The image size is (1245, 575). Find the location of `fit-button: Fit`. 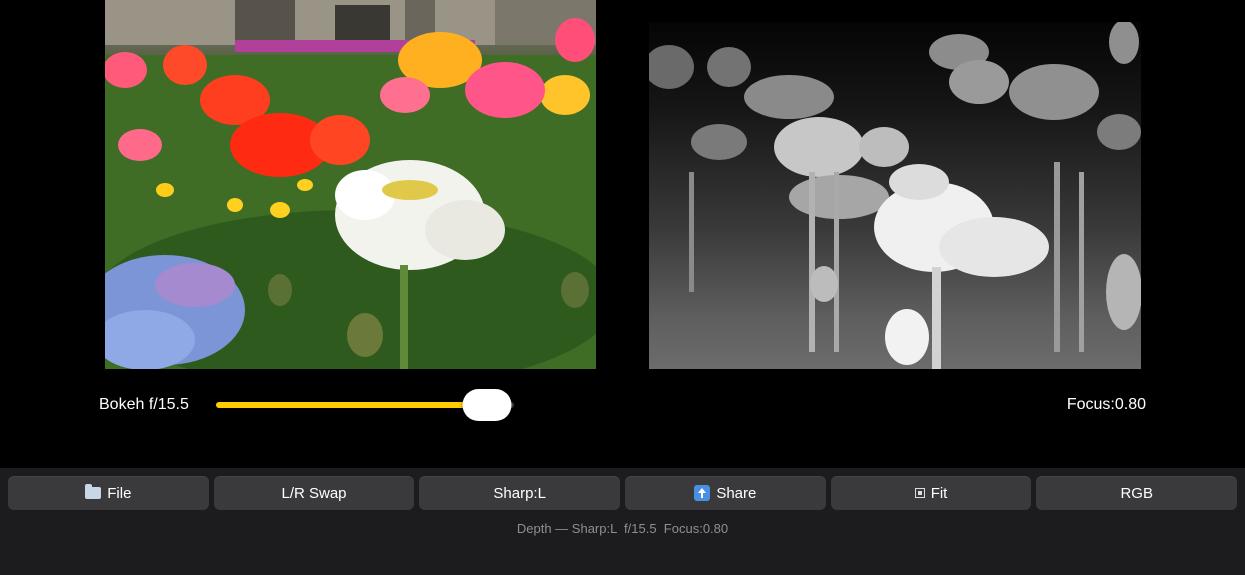

fit-button: Fit is located at coordinates (931, 493).